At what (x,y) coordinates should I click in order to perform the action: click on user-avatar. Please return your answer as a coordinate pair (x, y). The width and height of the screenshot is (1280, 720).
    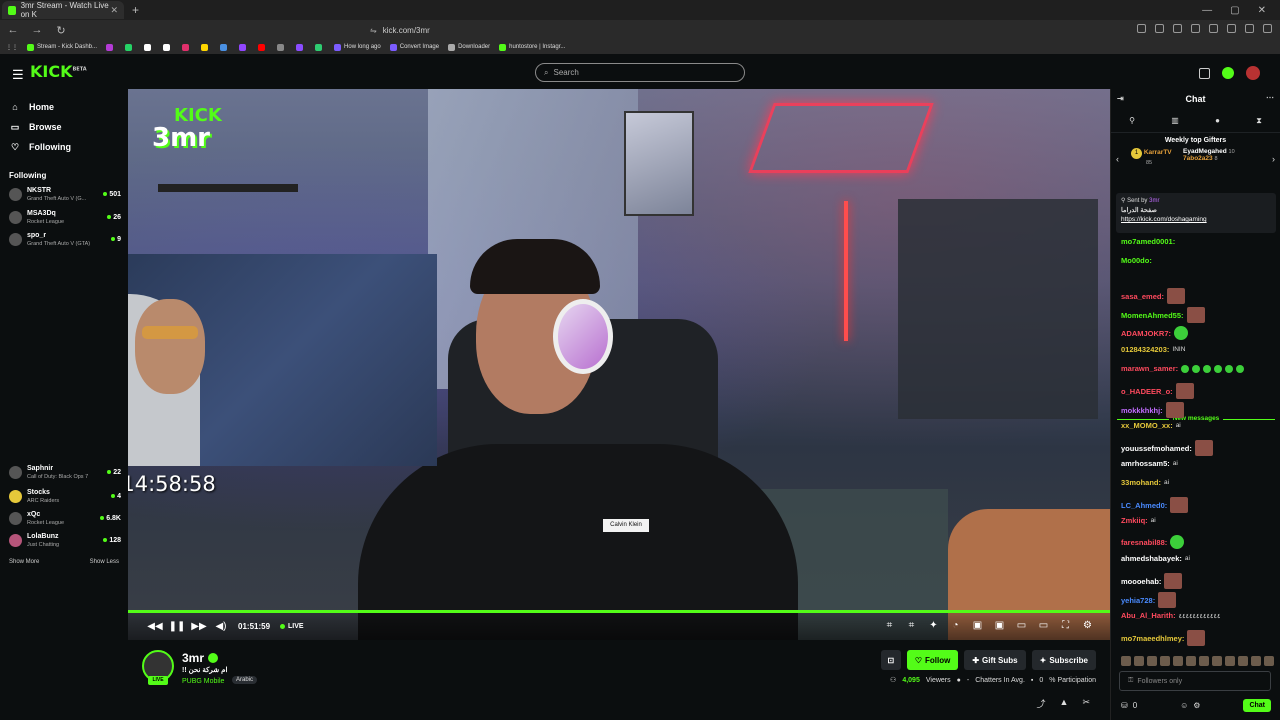
    Looking at the image, I should click on (1253, 73).